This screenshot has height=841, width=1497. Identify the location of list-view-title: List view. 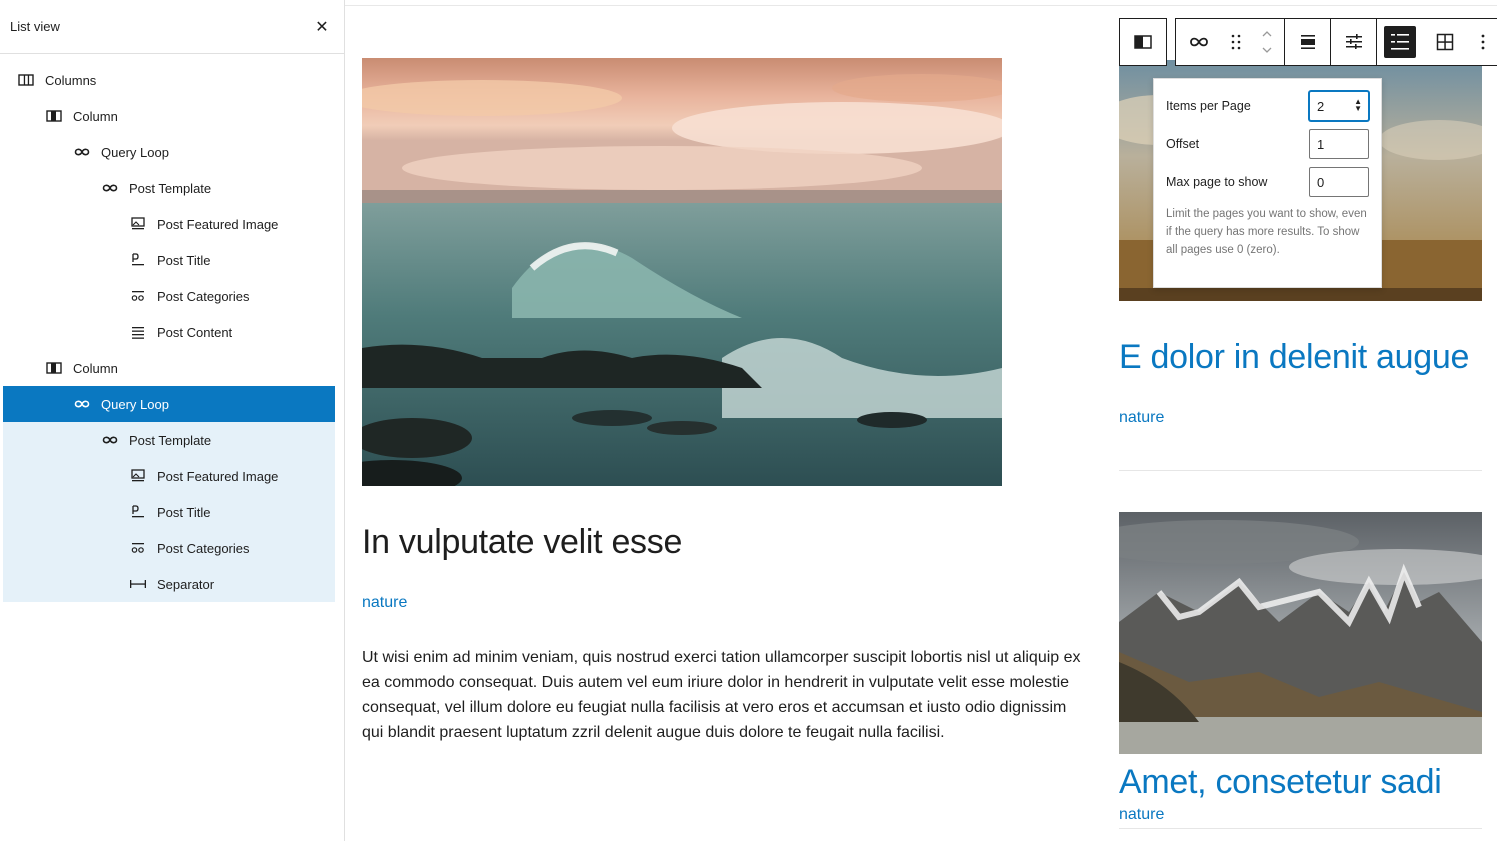
(35, 26).